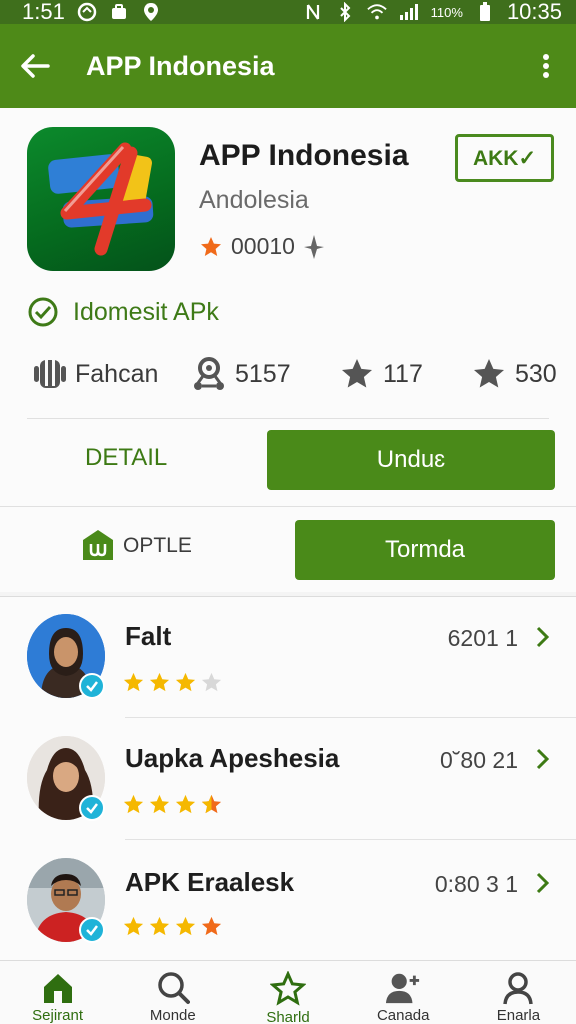  Describe the element at coordinates (172, 1015) in the screenshot. I see `nav-label: Monde` at that location.